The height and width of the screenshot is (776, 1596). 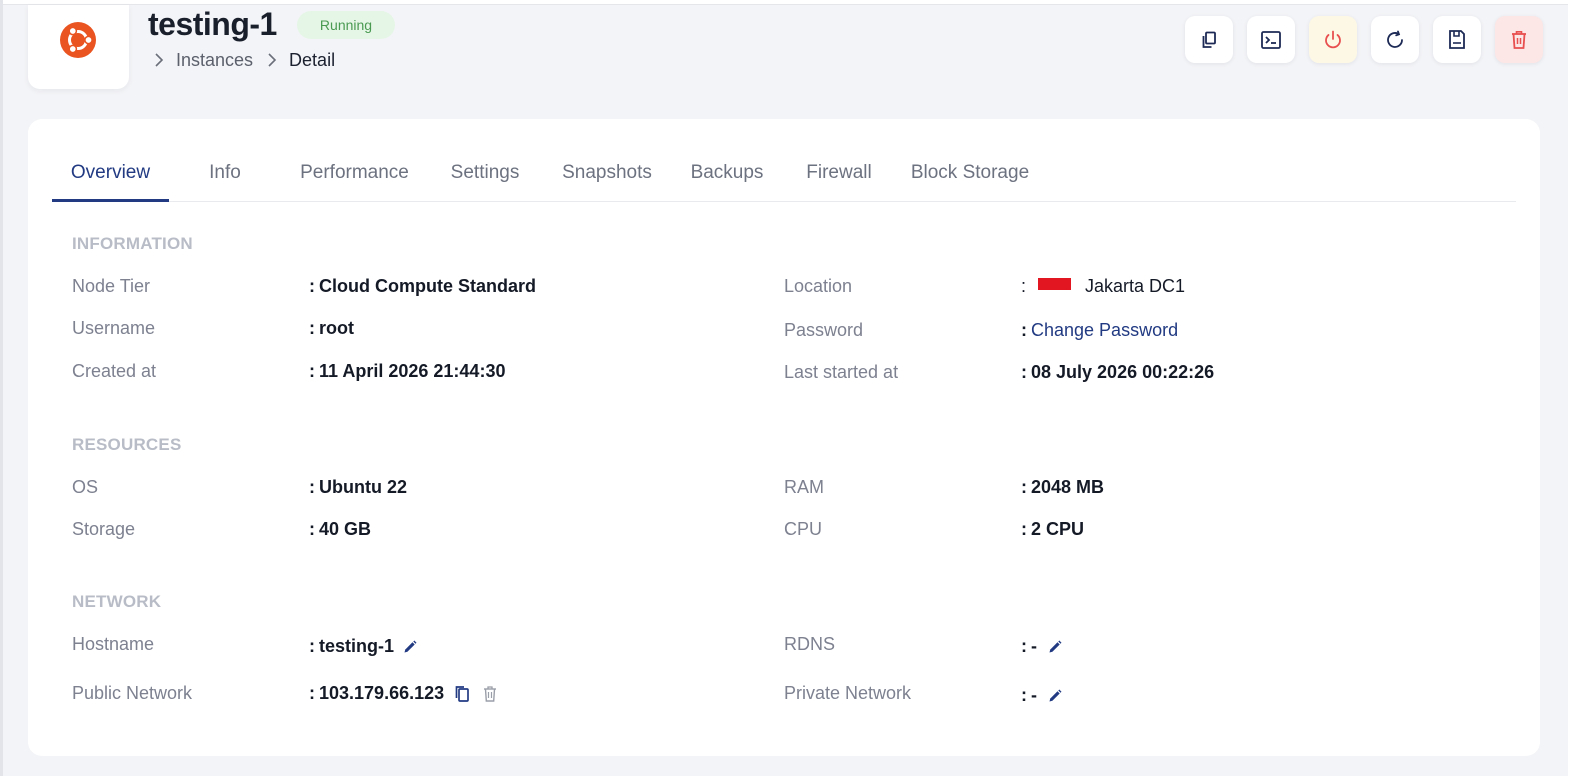 What do you see at coordinates (1055, 283) in the screenshot?
I see `indonesia-flag-icon` at bounding box center [1055, 283].